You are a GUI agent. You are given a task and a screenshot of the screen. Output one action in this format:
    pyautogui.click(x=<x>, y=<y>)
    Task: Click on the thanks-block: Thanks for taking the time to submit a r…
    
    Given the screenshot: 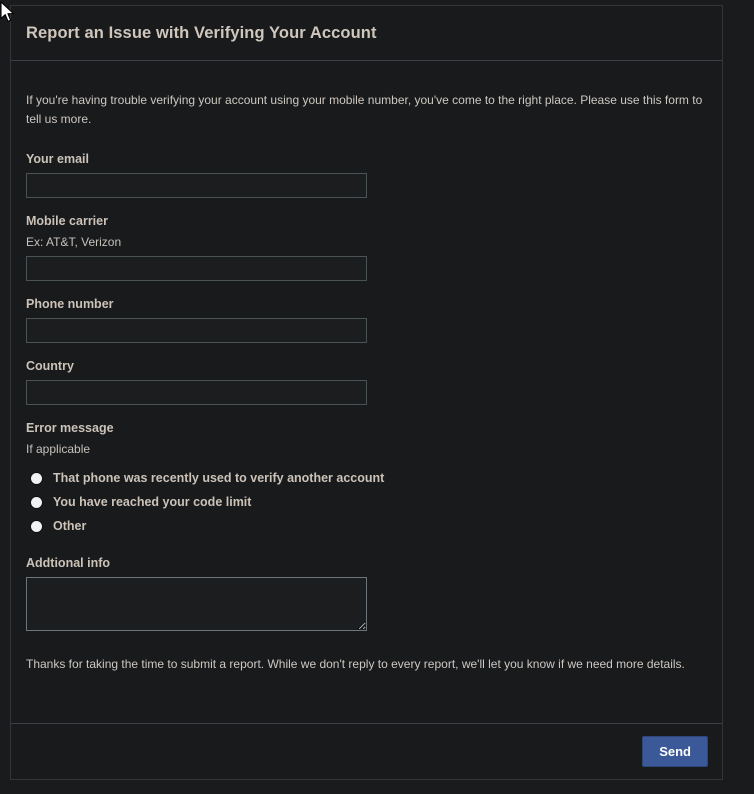 What is the action you would take?
    pyautogui.click(x=366, y=663)
    